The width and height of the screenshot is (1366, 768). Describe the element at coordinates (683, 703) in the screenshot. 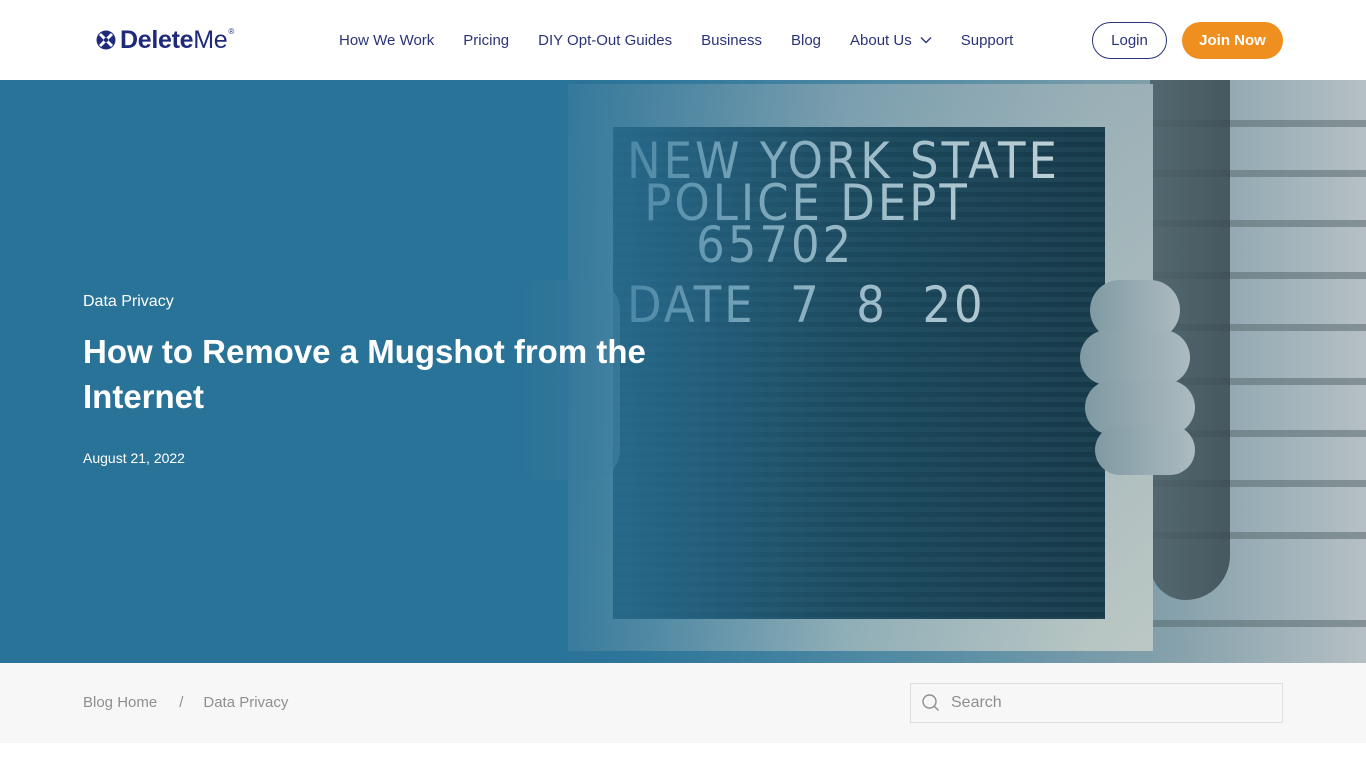

I see `breadcrumb-bar: Blog Home / Data Privacy` at that location.